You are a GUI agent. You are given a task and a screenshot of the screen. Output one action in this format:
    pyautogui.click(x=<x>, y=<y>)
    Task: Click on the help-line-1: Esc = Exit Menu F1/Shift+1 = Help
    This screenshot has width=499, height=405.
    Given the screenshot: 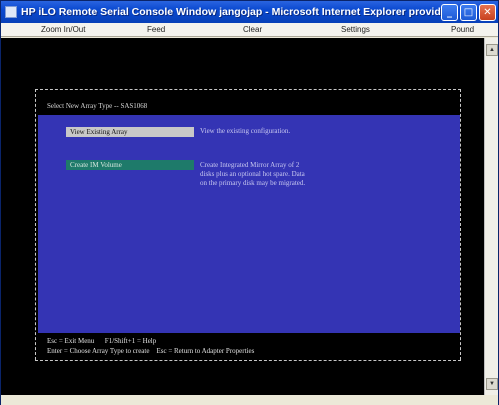 What is the action you would take?
    pyautogui.click(x=102, y=341)
    